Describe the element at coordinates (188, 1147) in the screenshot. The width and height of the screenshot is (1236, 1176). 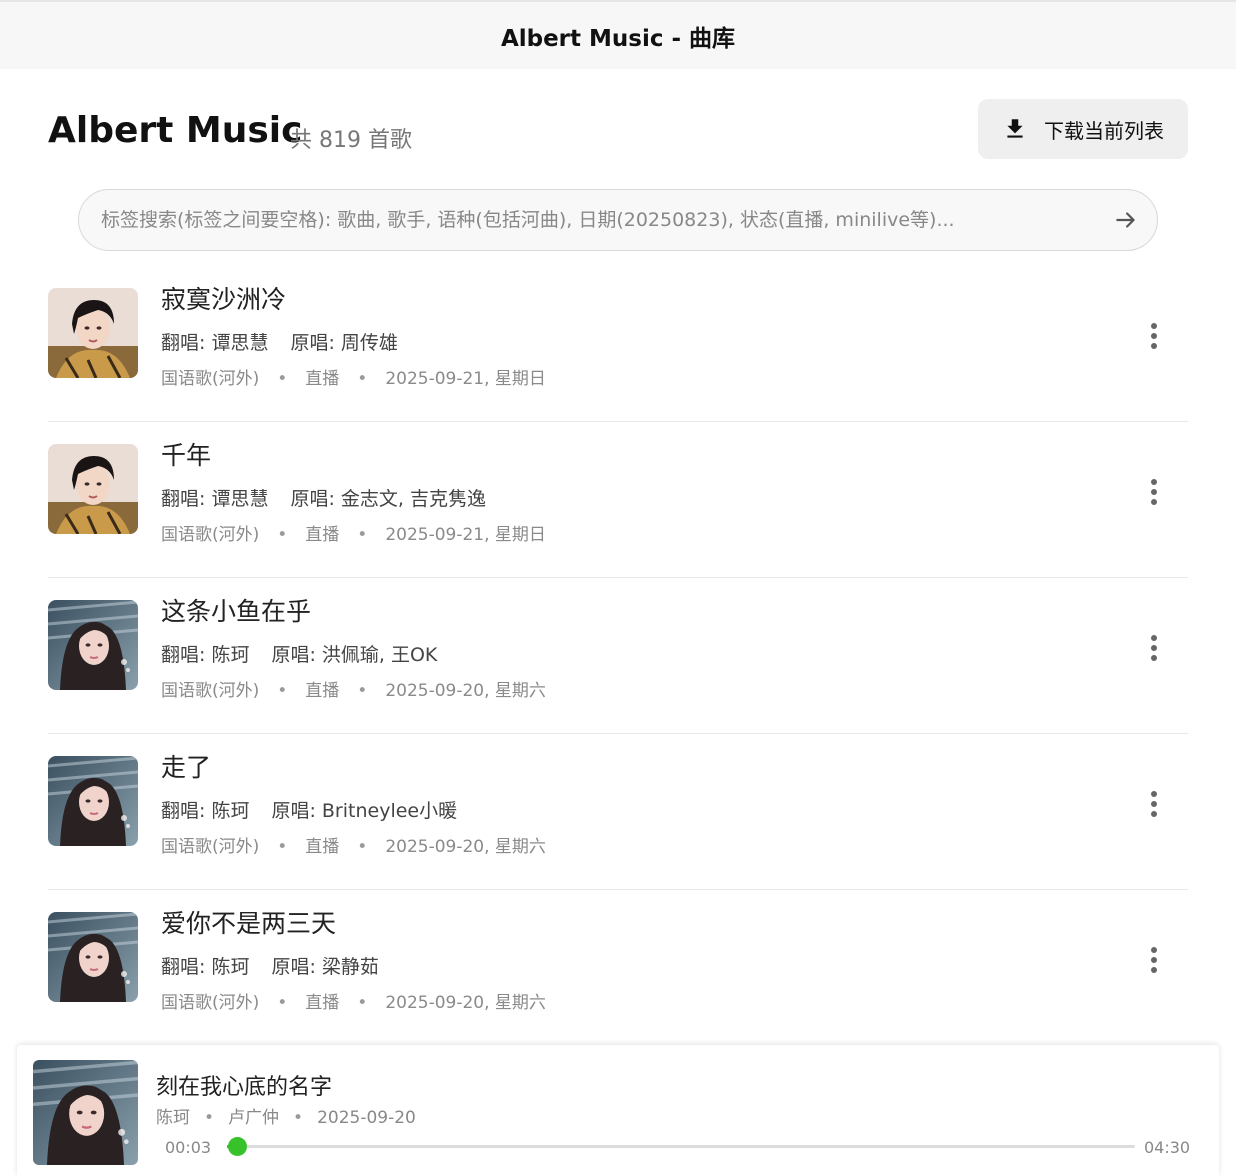
I see `current-time: 00:03` at that location.